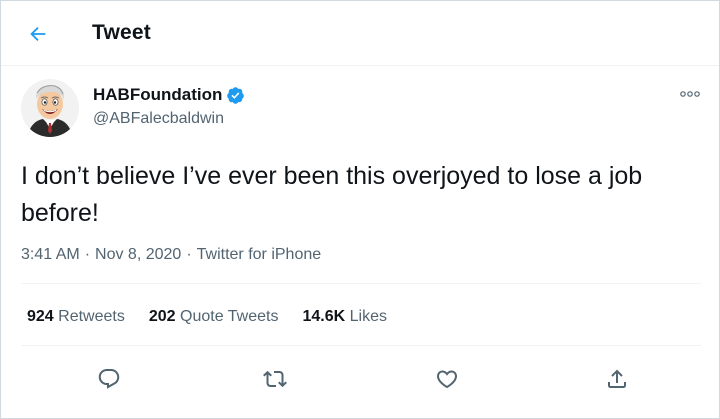 This screenshot has height=419, width=720. What do you see at coordinates (229, 316) in the screenshot?
I see `quote-tweets-label: Quote Tweets` at bounding box center [229, 316].